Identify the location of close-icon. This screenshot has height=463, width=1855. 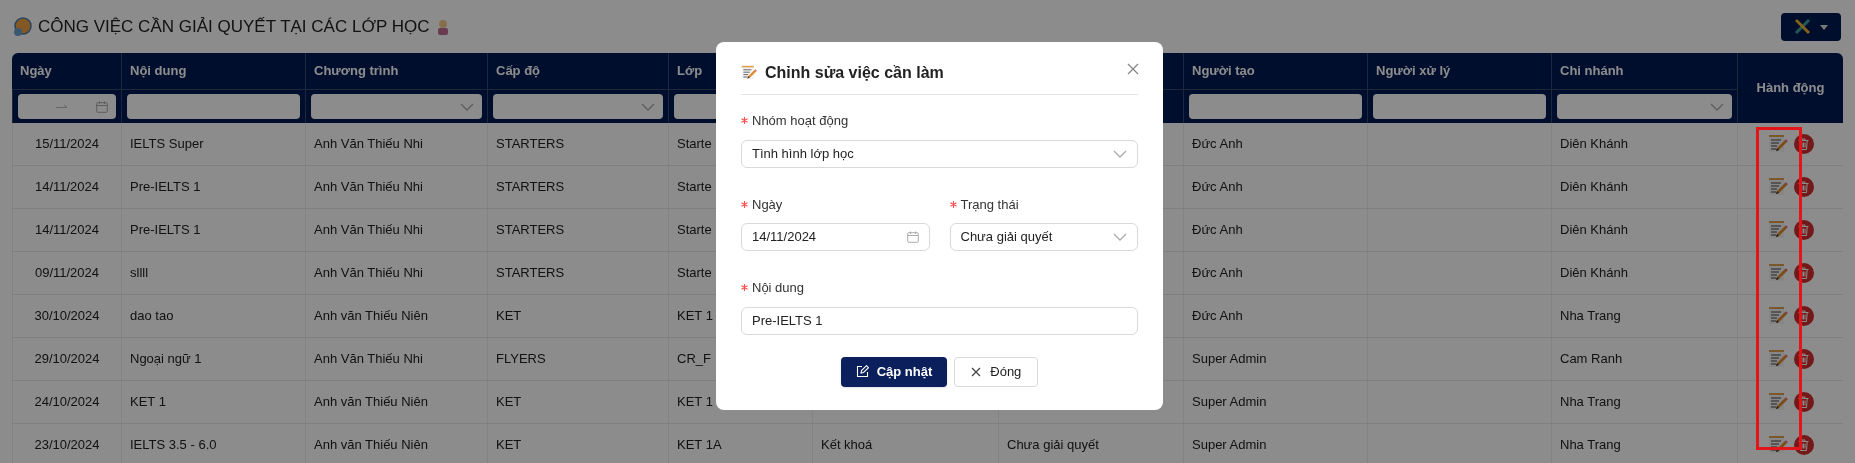
(976, 371).